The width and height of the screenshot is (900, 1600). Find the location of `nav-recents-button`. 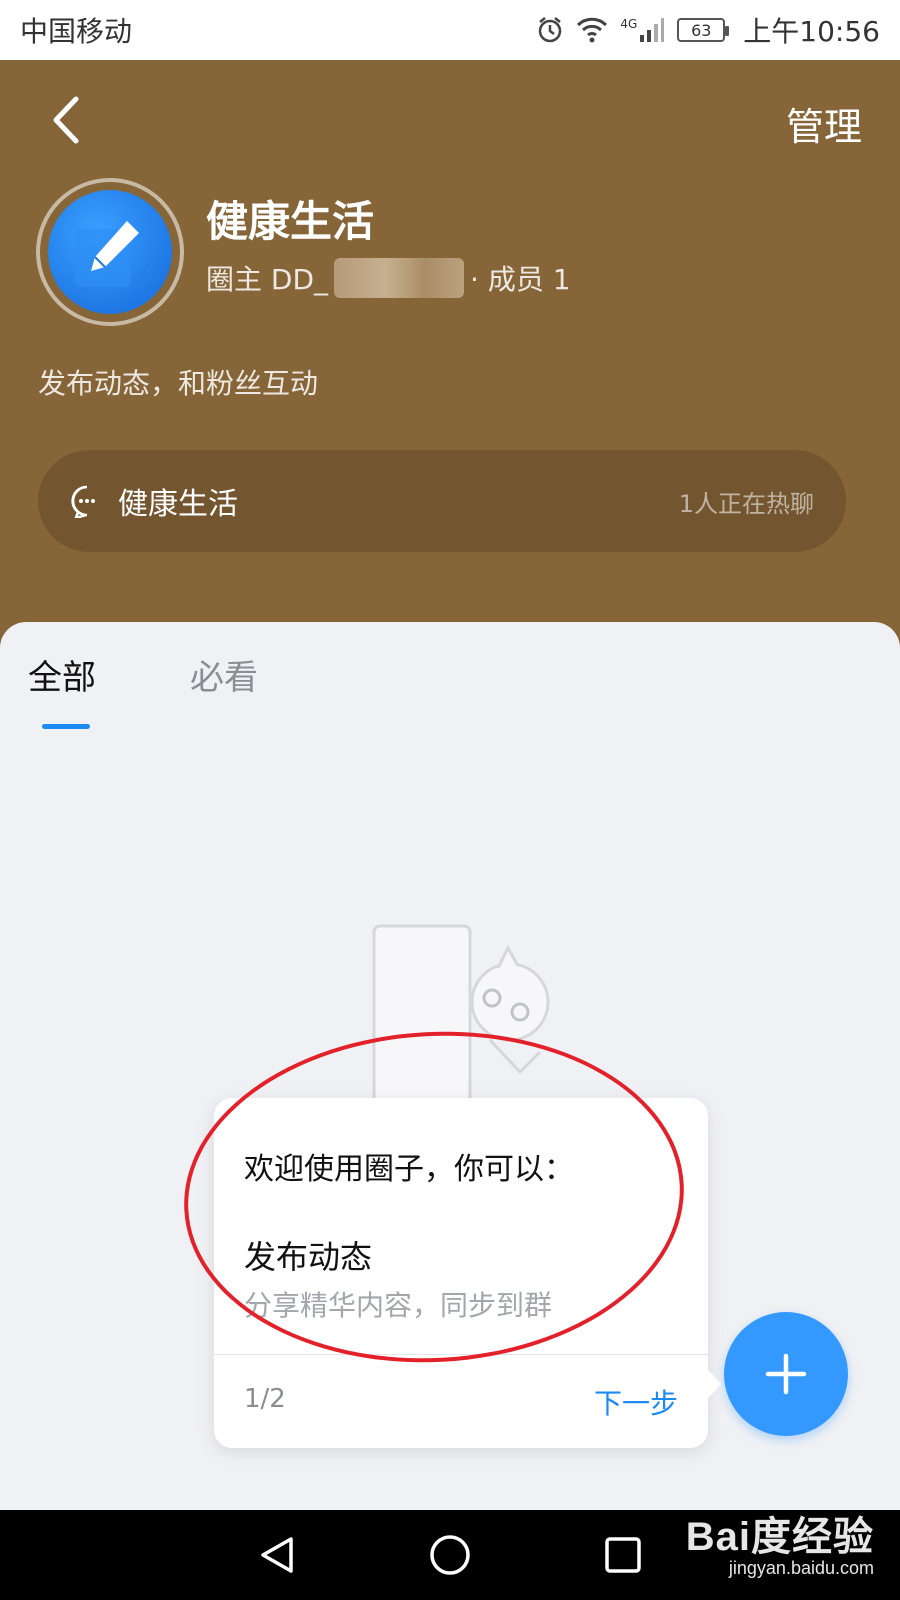

nav-recents-button is located at coordinates (623, 1555).